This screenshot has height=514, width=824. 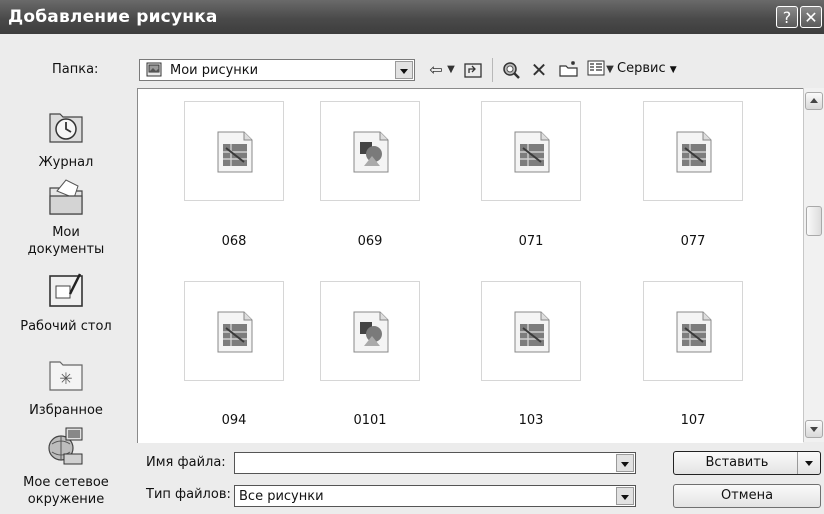 I want to click on filename-label: Имя файла:, so click(x=186, y=462).